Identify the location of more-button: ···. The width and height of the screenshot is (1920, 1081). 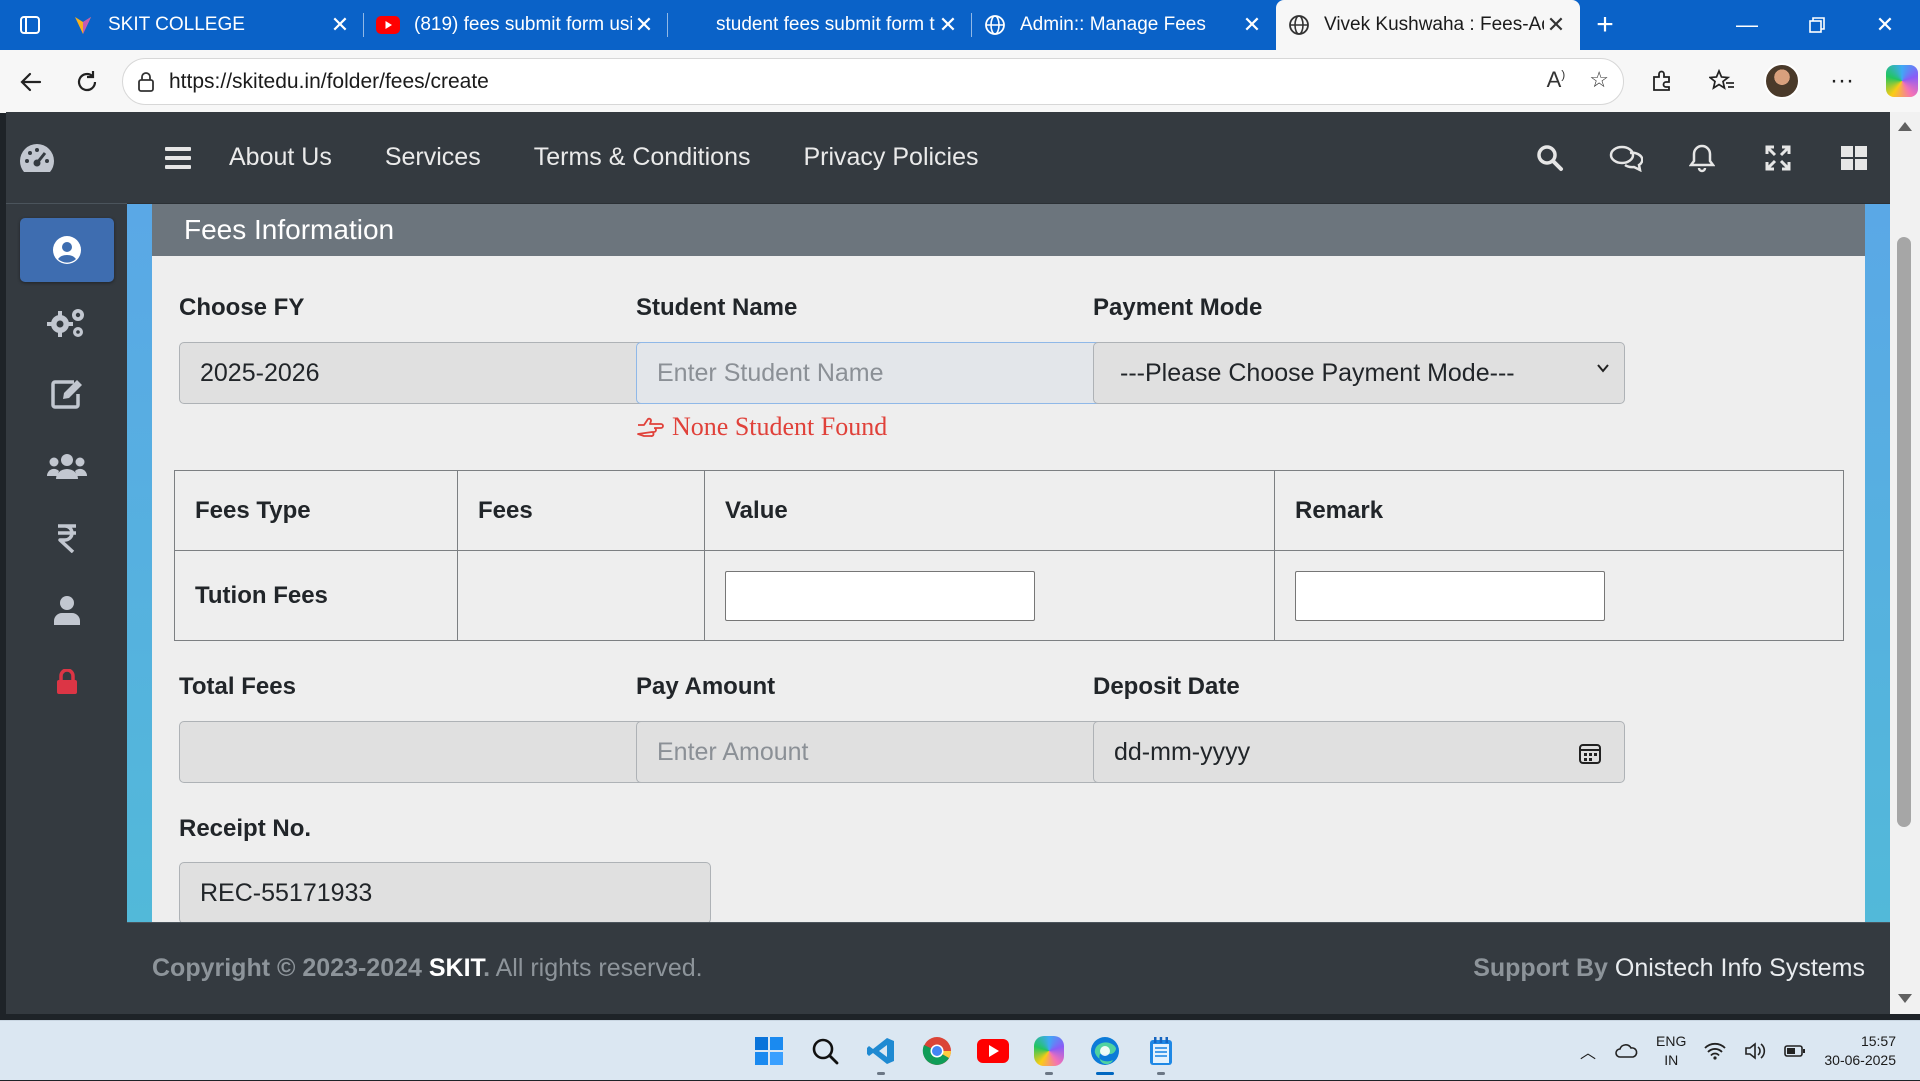
(1842, 81).